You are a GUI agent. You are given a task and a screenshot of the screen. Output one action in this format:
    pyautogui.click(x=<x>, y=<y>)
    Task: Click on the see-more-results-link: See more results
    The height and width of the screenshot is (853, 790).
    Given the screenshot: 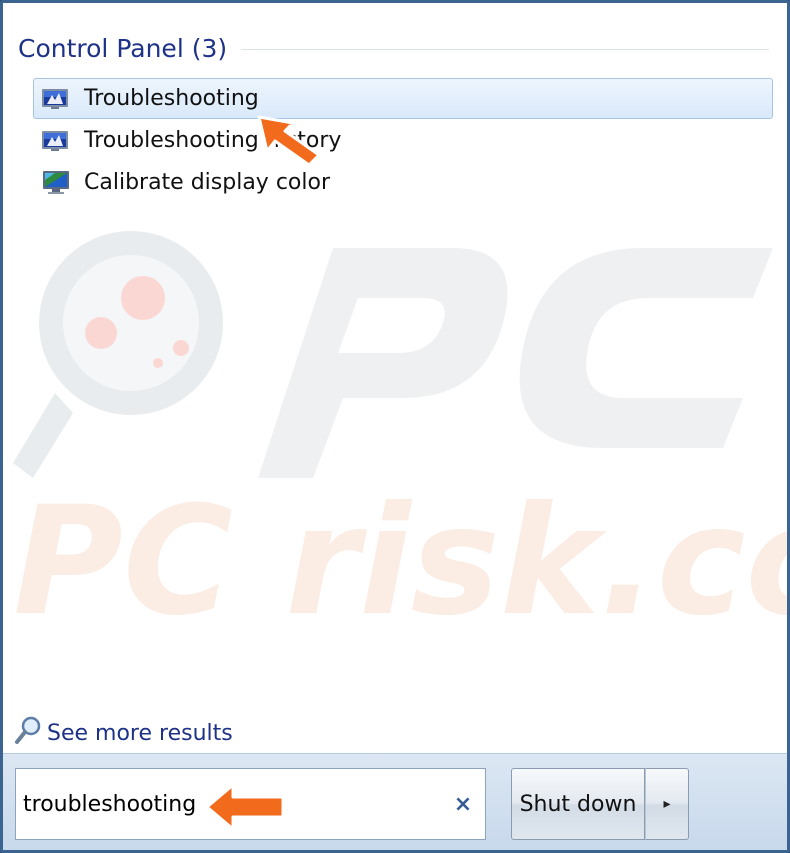 What is the action you would take?
    pyautogui.click(x=123, y=733)
    